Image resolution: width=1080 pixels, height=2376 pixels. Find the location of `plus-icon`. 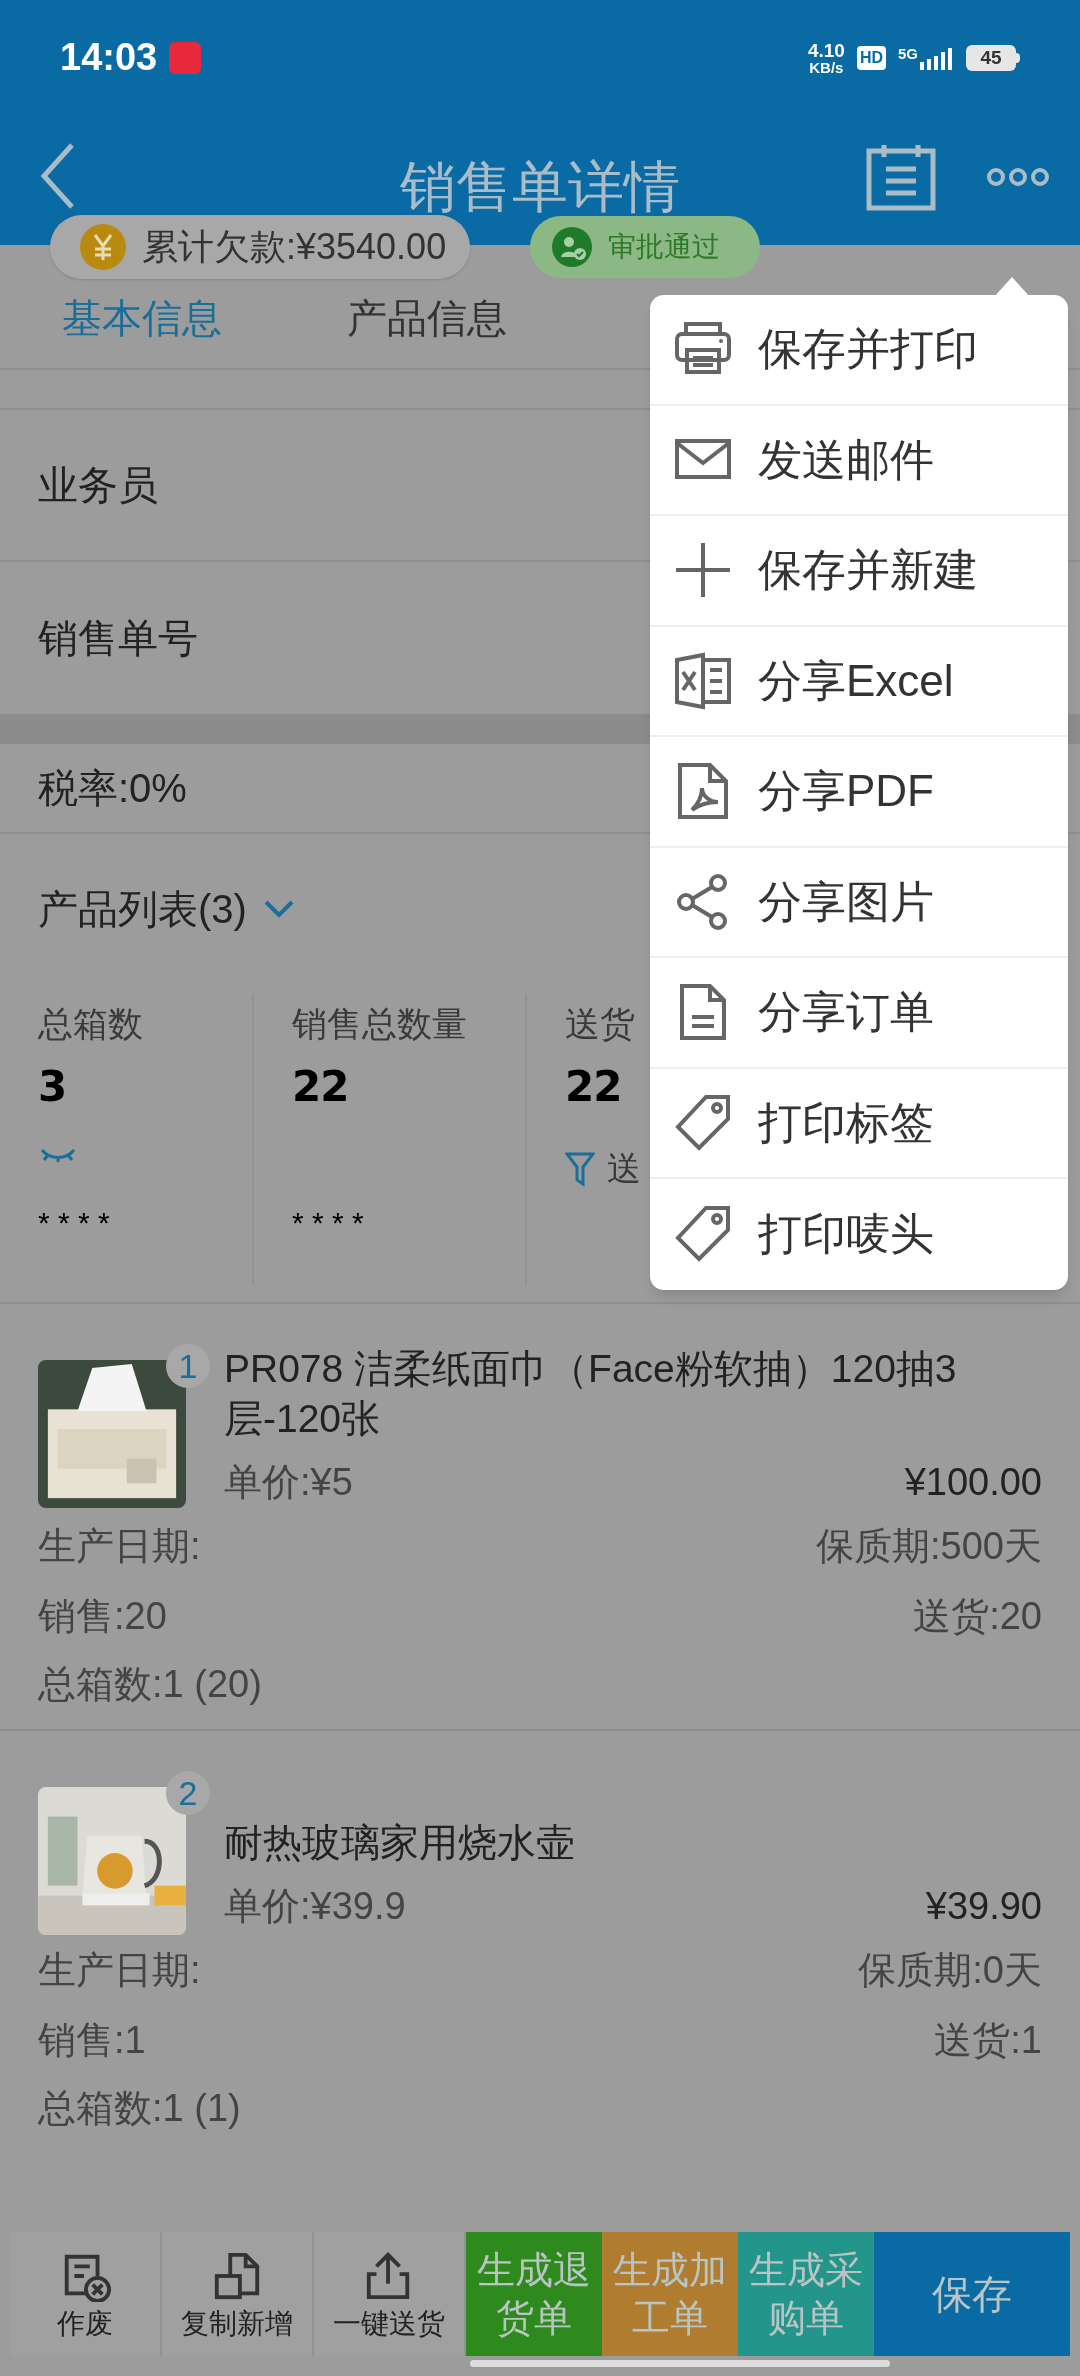

plus-icon is located at coordinates (703, 570).